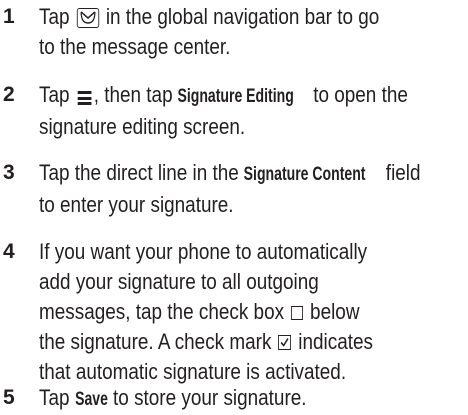  Describe the element at coordinates (84, 98) in the screenshot. I see `menu-icon` at that location.